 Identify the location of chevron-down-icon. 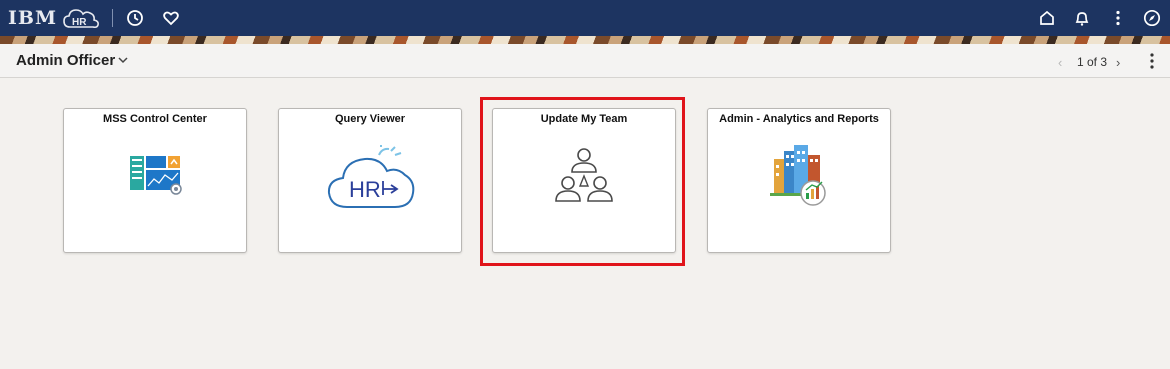
(123, 60).